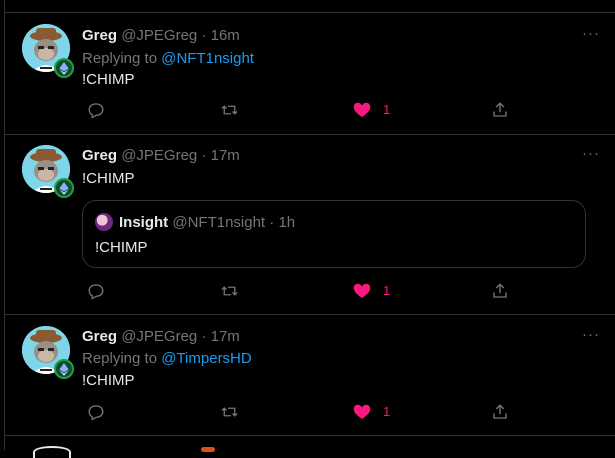 Image resolution: width=615 pixels, height=458 pixels. Describe the element at coordinates (207, 58) in the screenshot. I see `mention-link: @NFT1nsight` at that location.